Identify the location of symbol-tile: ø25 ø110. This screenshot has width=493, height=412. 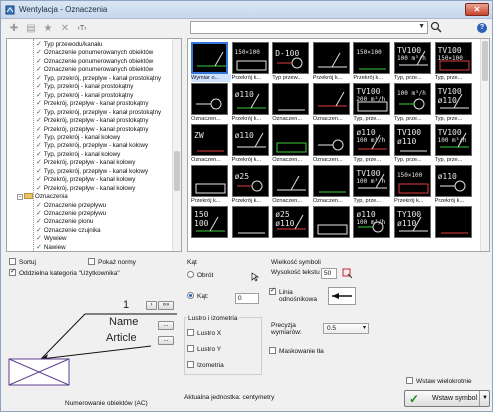
(291, 226).